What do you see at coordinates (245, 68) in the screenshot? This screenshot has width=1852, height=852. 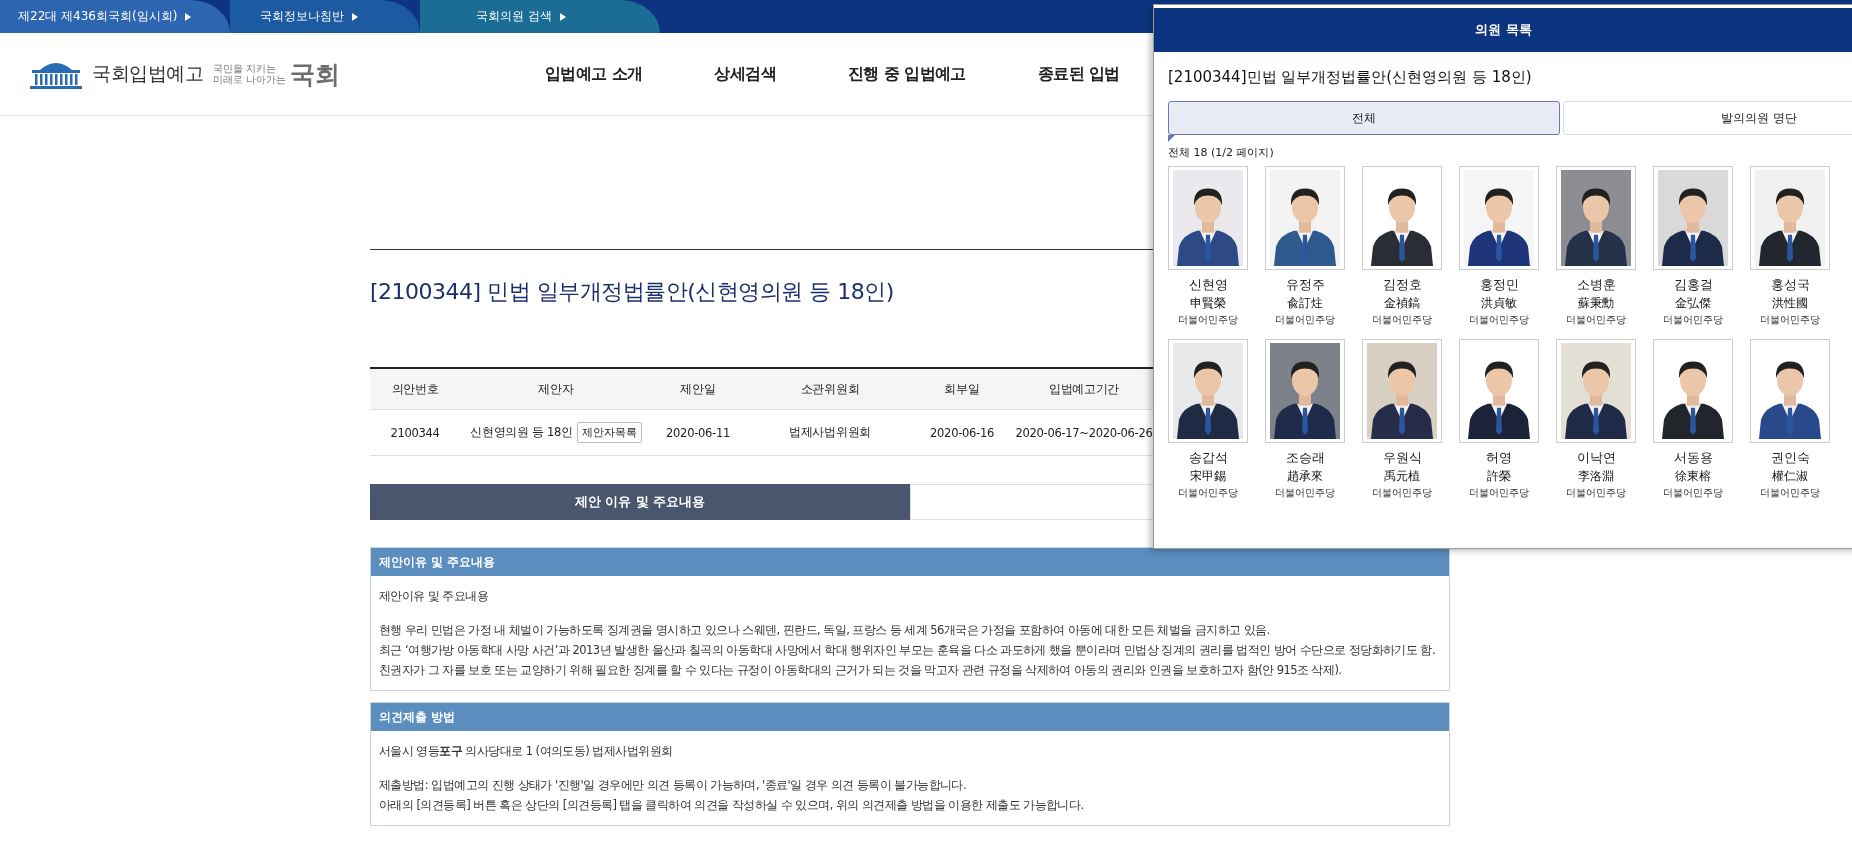 I see `slogan-text: 국민을 지키는` at bounding box center [245, 68].